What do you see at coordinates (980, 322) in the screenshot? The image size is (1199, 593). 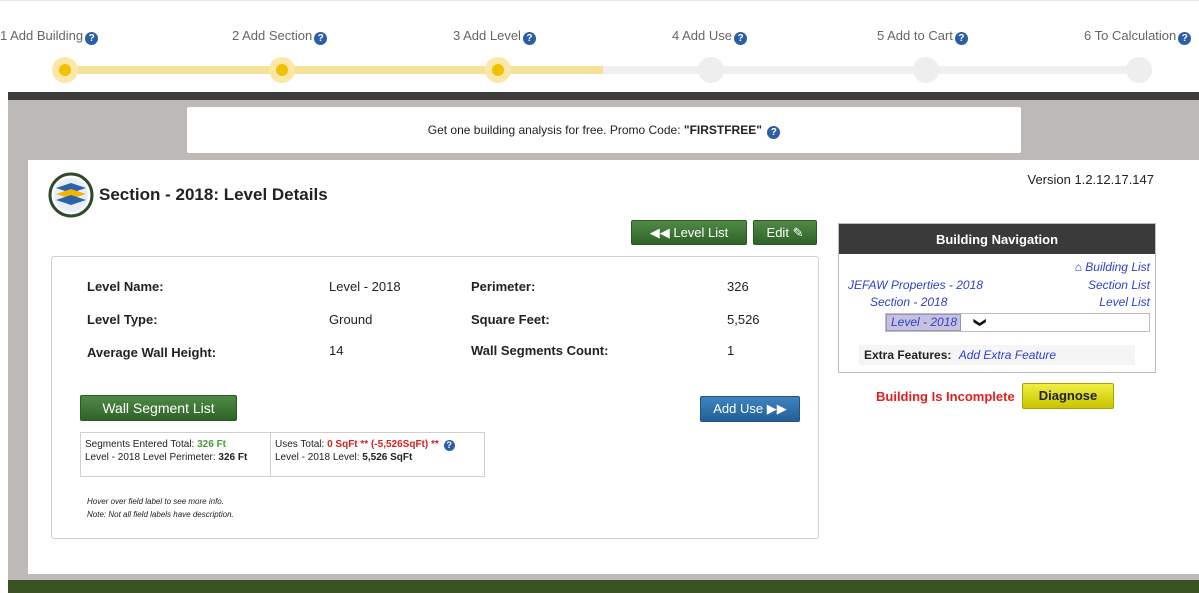 I see `chevron-down-icon: ❯` at bounding box center [980, 322].